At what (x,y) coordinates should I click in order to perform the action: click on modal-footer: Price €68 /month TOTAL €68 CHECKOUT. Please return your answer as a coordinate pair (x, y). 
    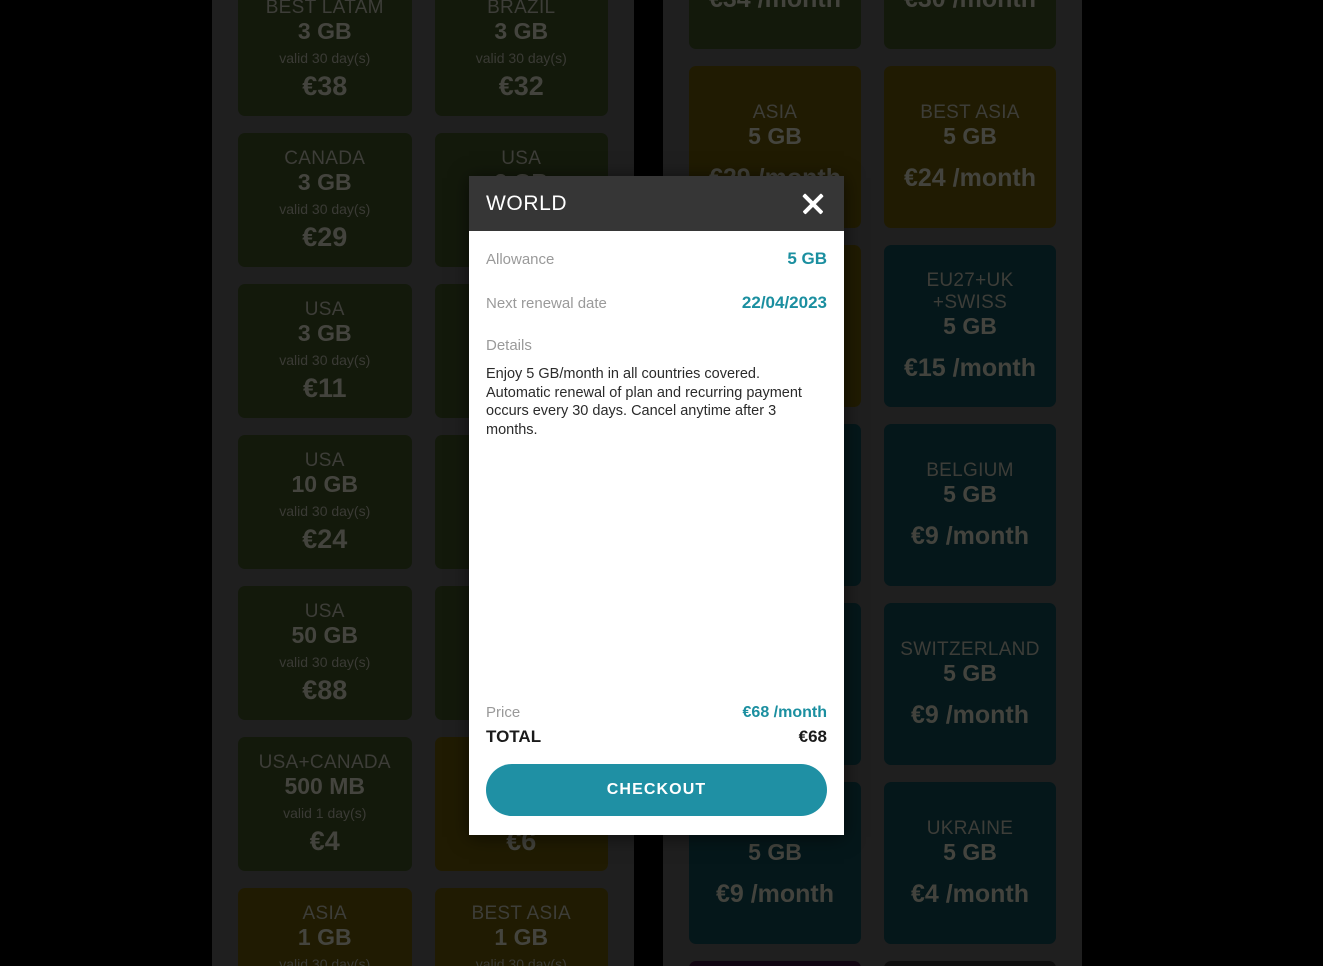
    Looking at the image, I should click on (656, 769).